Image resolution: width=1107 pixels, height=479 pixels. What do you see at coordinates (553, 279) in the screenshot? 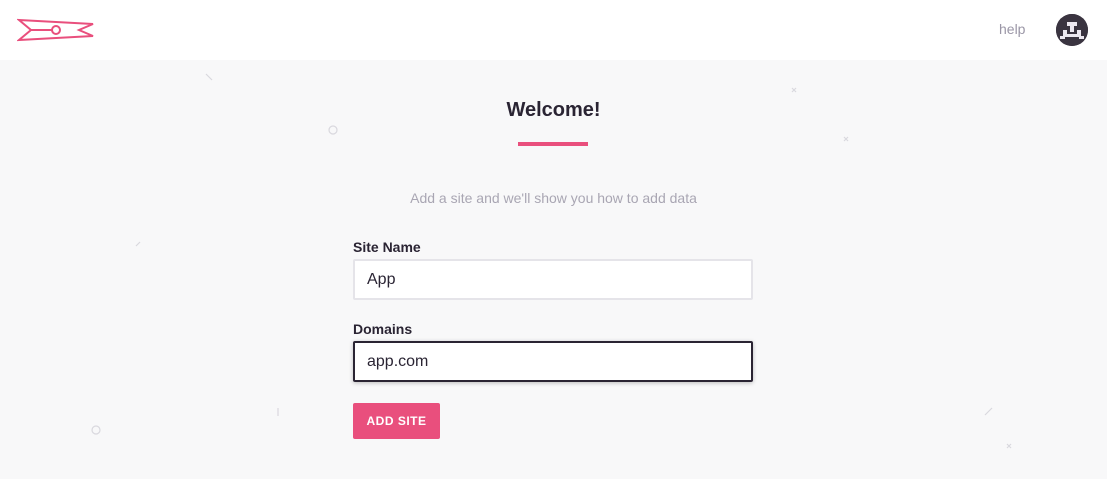
I see `site-name-input` at bounding box center [553, 279].